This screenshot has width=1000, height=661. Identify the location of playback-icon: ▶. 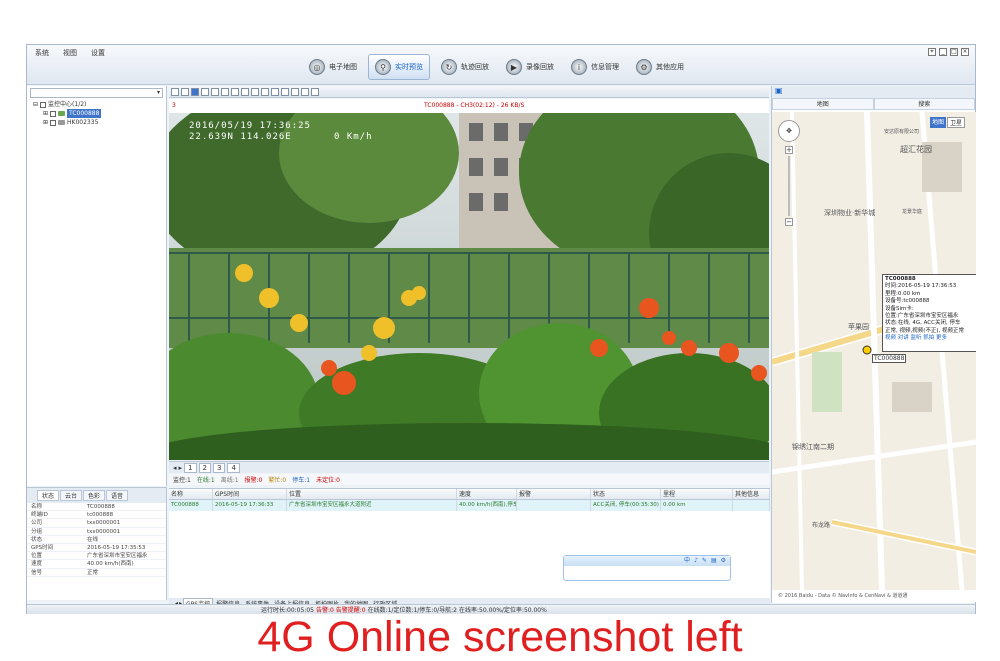
(514, 67).